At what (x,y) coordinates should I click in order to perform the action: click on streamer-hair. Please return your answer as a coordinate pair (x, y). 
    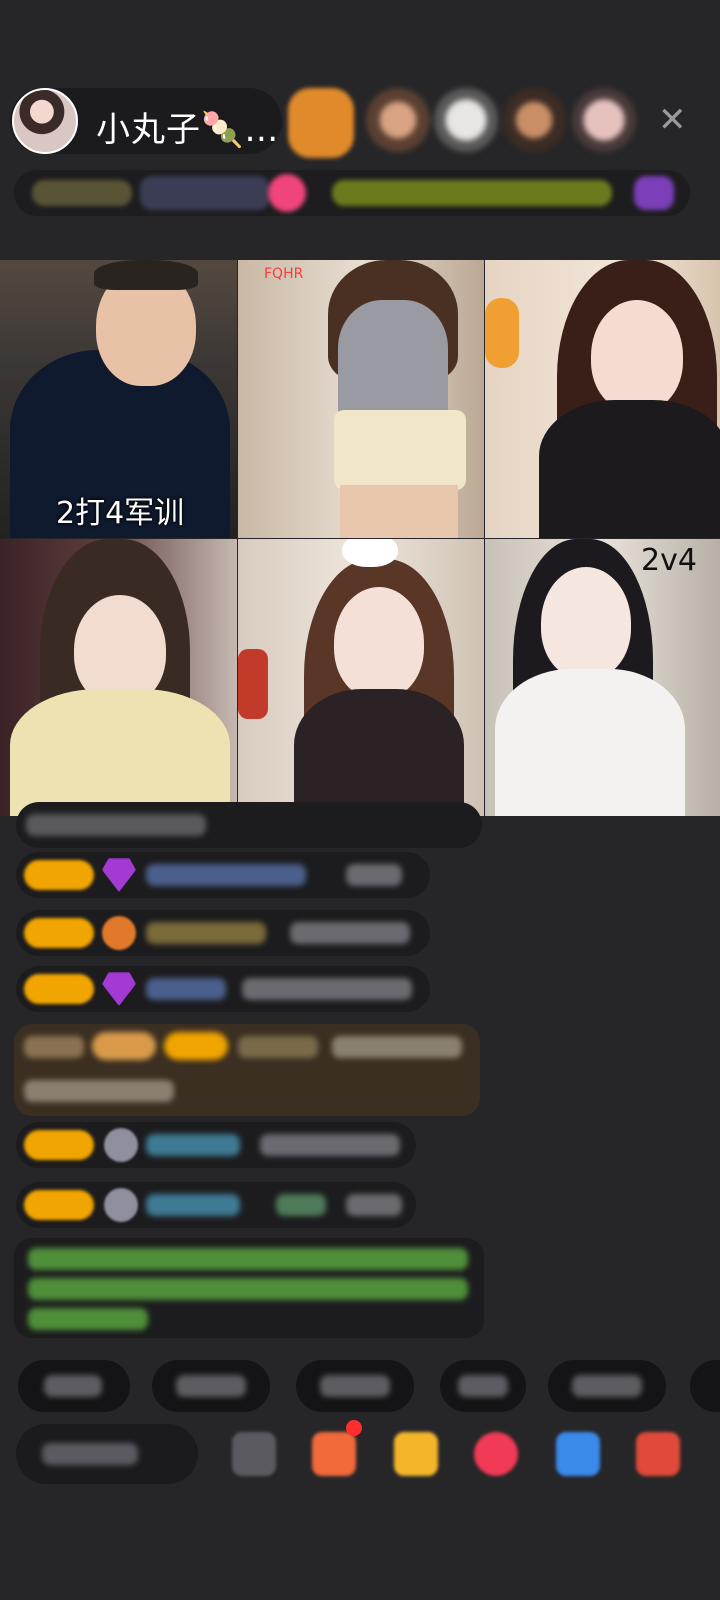
    Looking at the image, I should click on (146, 275).